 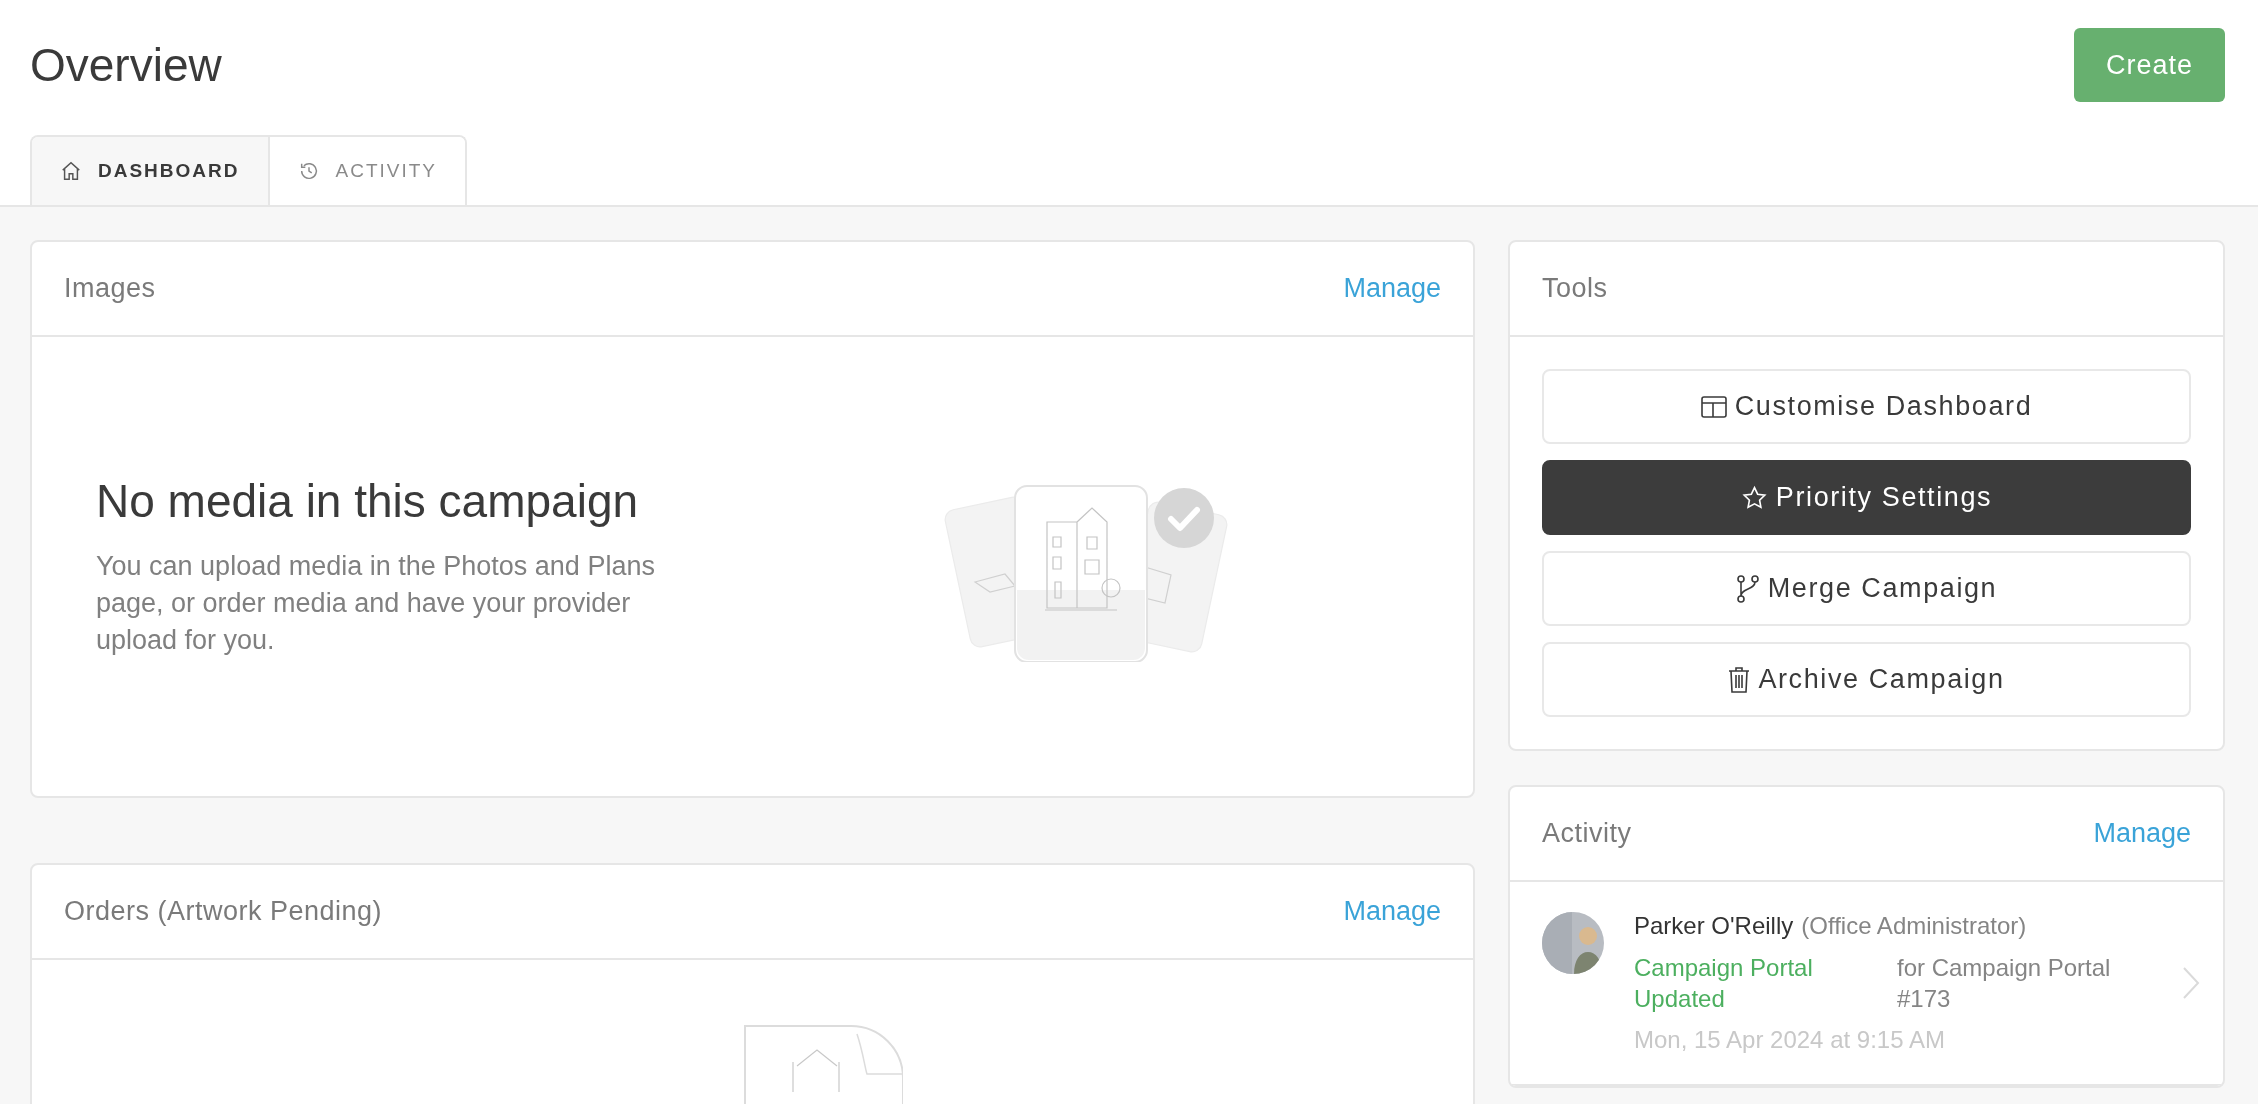 What do you see at coordinates (1724, 983) in the screenshot?
I see `activity-event: Campaign Portal Updated` at bounding box center [1724, 983].